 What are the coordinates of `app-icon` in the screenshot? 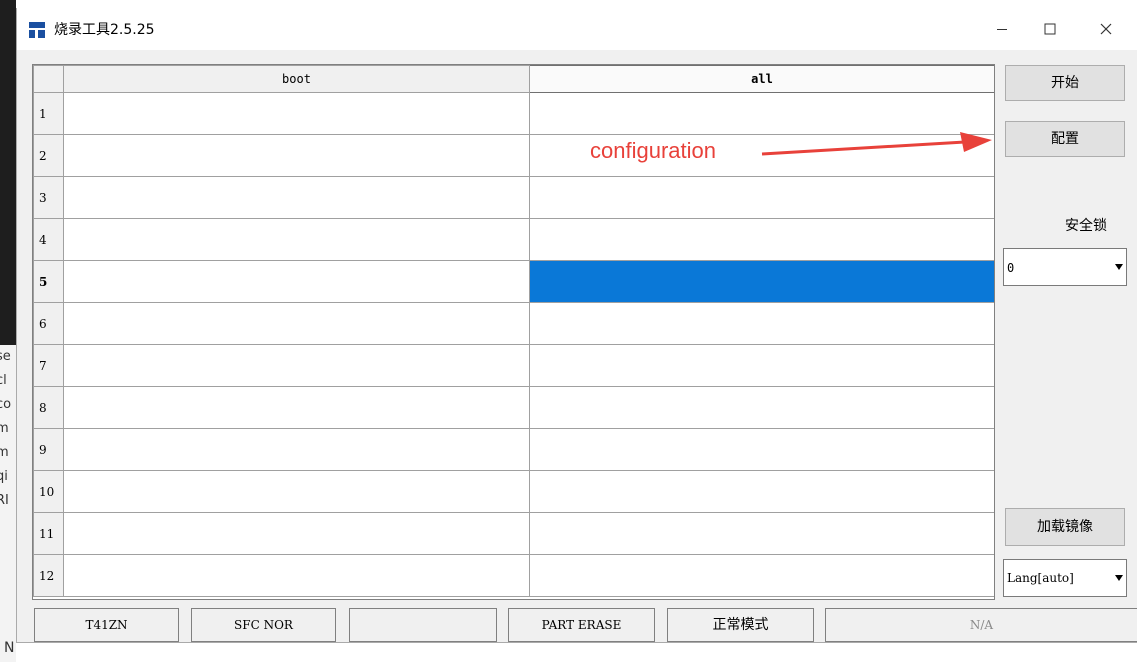 It's located at (37, 30).